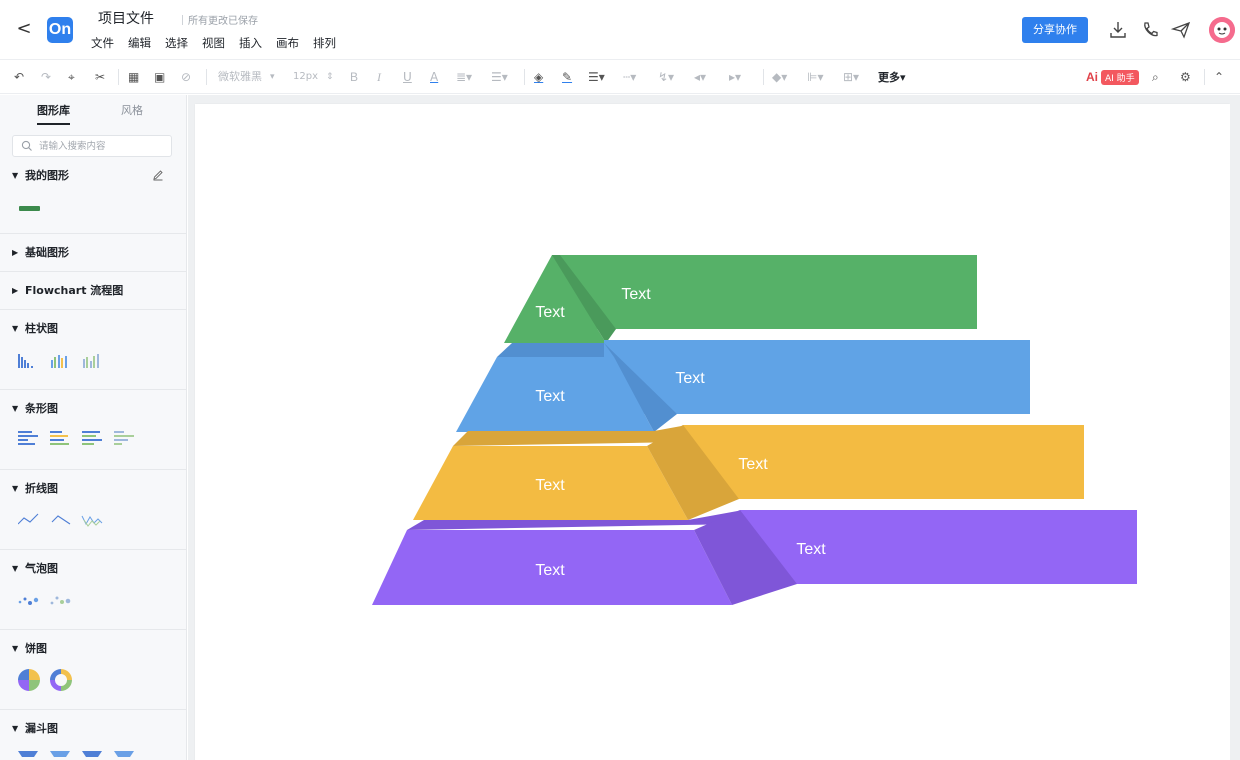 Image resolution: width=1240 pixels, height=760 pixels. I want to click on pyramid-level-3: Text Text, so click(748, 472).